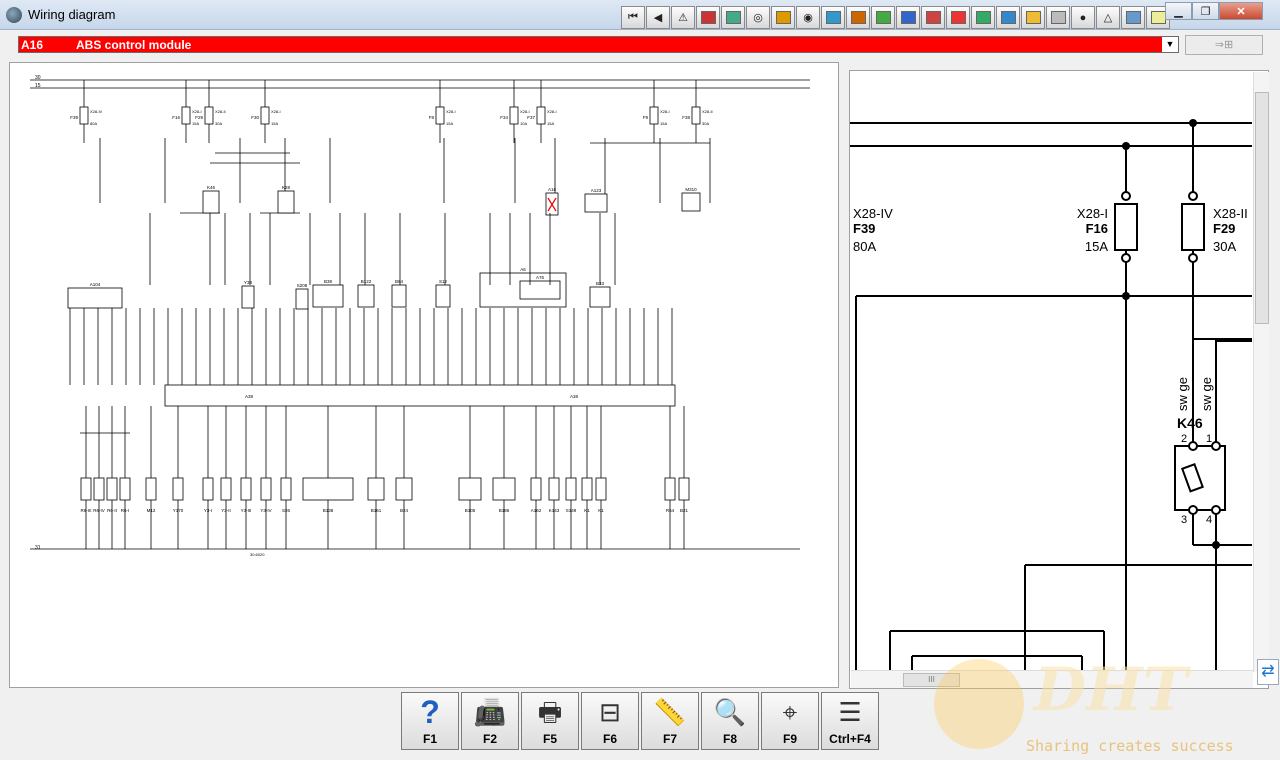  Describe the element at coordinates (125, 510) in the screenshot. I see `component-label: R6-I` at that location.